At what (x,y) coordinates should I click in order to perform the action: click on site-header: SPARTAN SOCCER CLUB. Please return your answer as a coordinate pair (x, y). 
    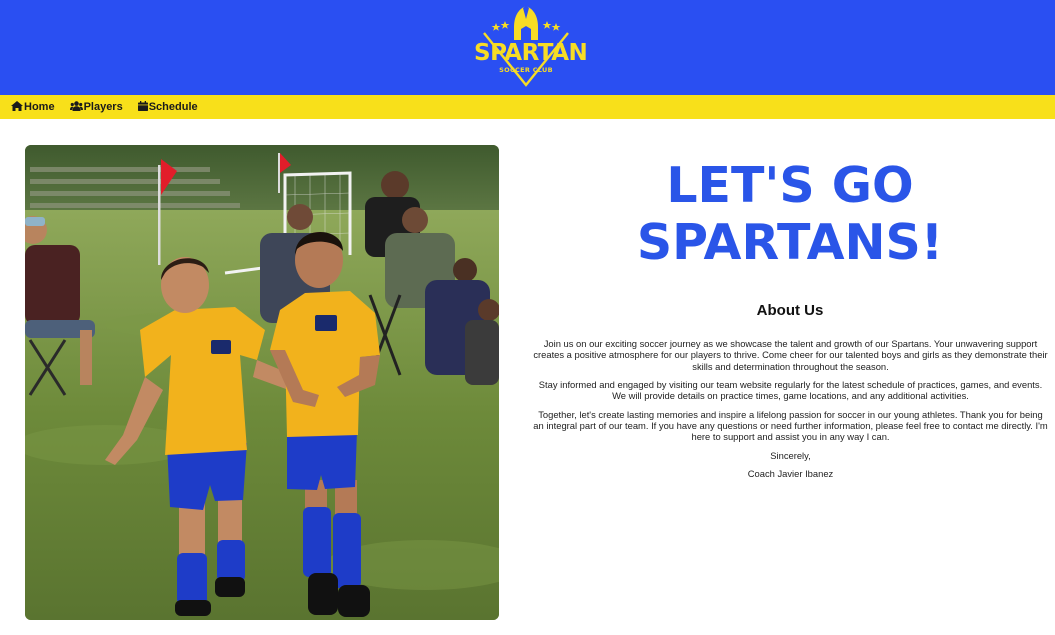
    Looking at the image, I should click on (527, 47).